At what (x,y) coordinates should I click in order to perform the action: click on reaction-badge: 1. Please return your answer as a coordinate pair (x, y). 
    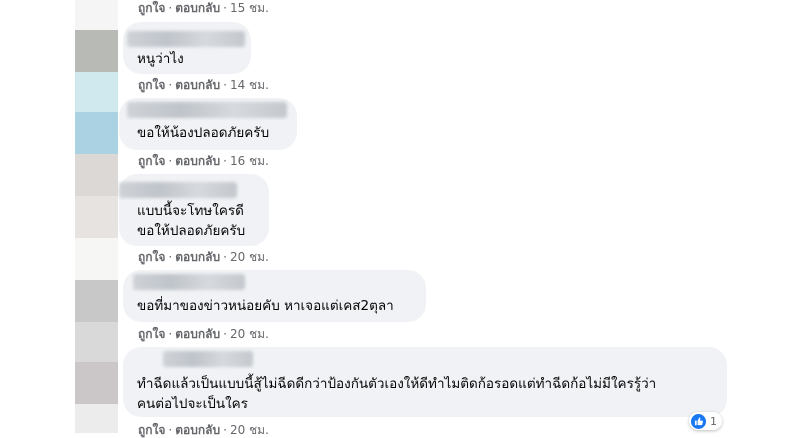
    Looking at the image, I should click on (705, 421).